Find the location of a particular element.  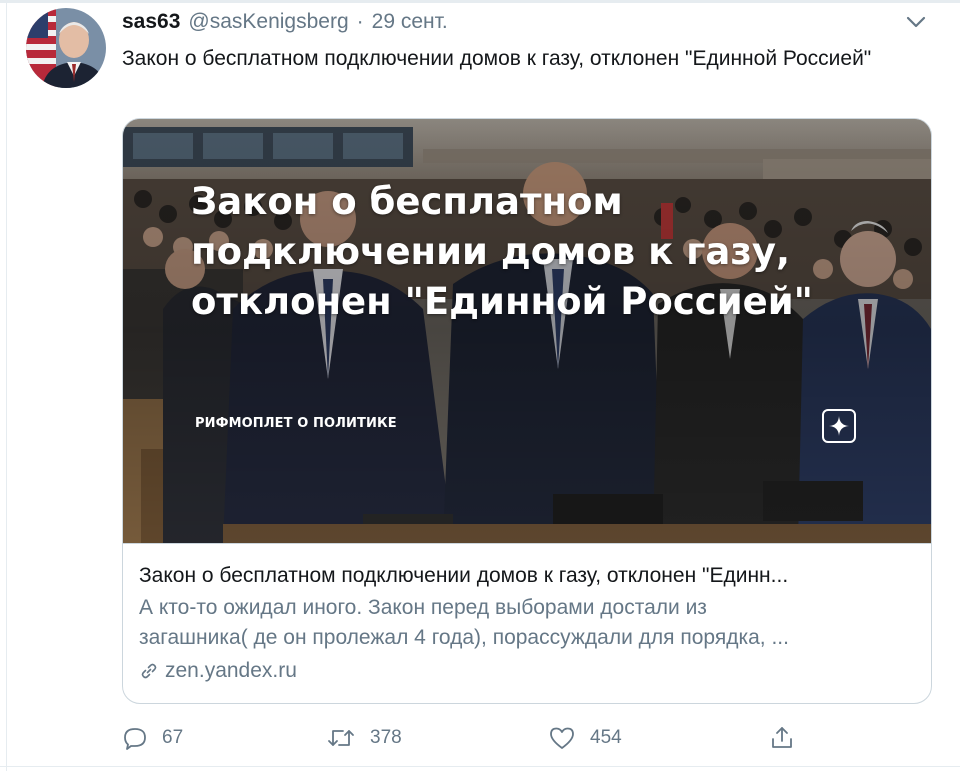

retweet-button: 378 is located at coordinates (364, 738).